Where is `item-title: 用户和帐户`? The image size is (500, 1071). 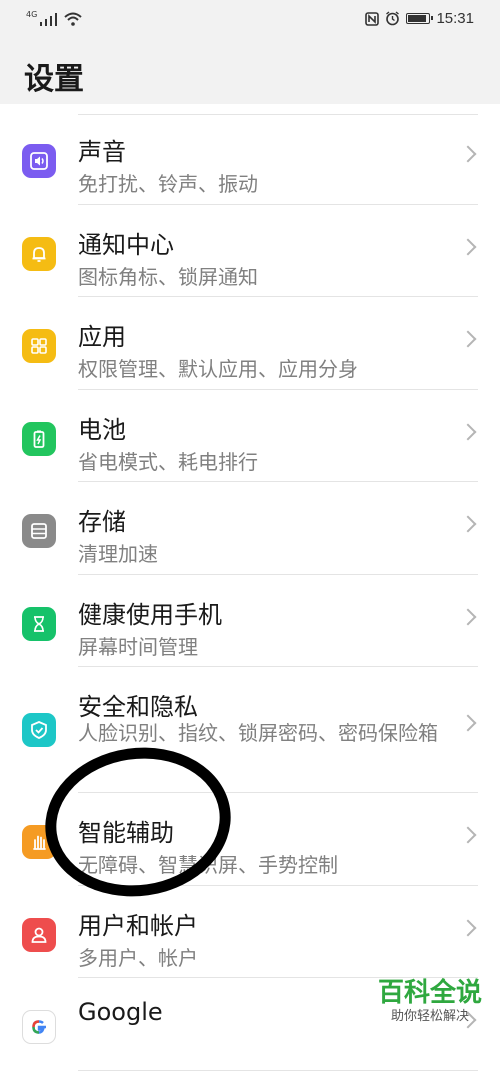 item-title: 用户和帐户 is located at coordinates (138, 925).